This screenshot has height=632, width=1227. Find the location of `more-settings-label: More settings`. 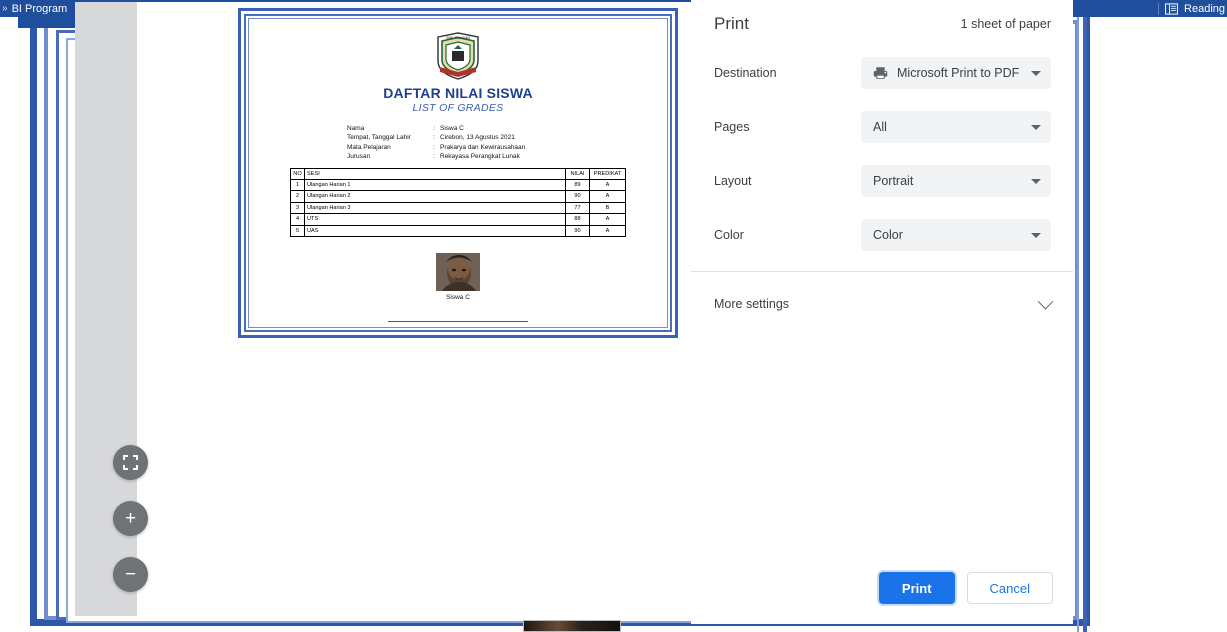

more-settings-label: More settings is located at coordinates (752, 304).